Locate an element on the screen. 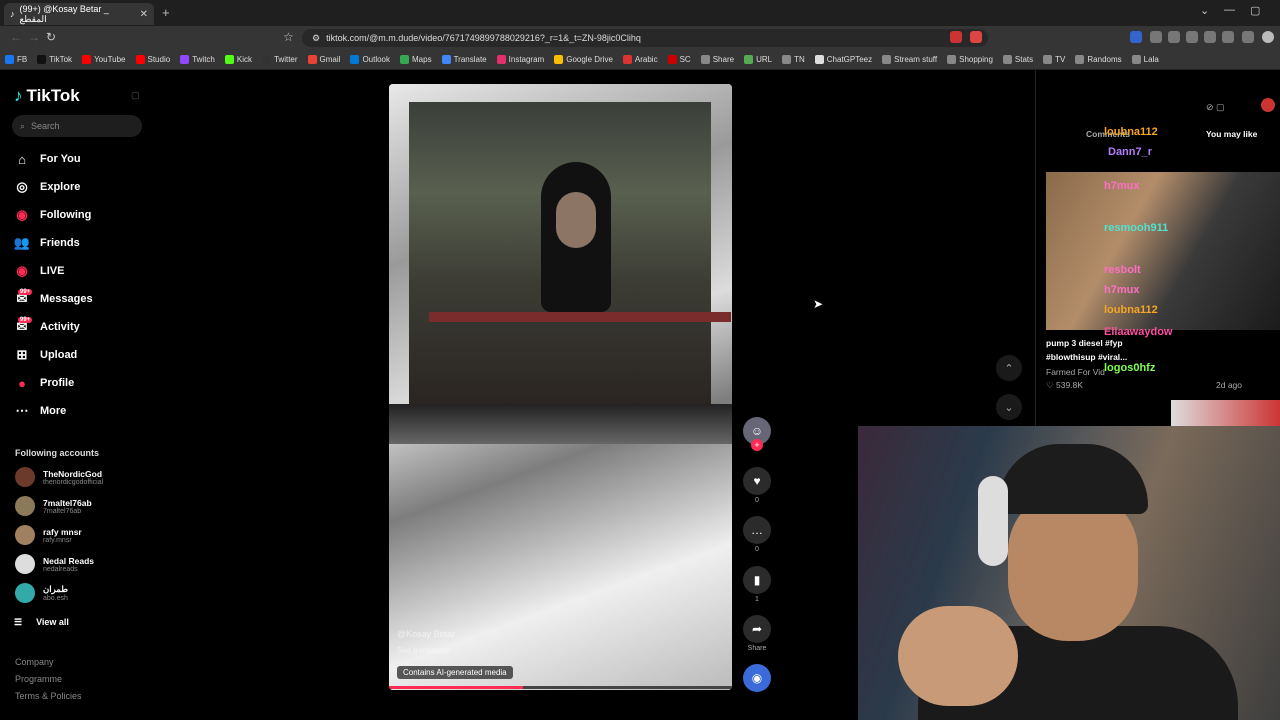 This screenshot has height=720, width=1280. next-suggested-thumbnail is located at coordinates (1225, 413).